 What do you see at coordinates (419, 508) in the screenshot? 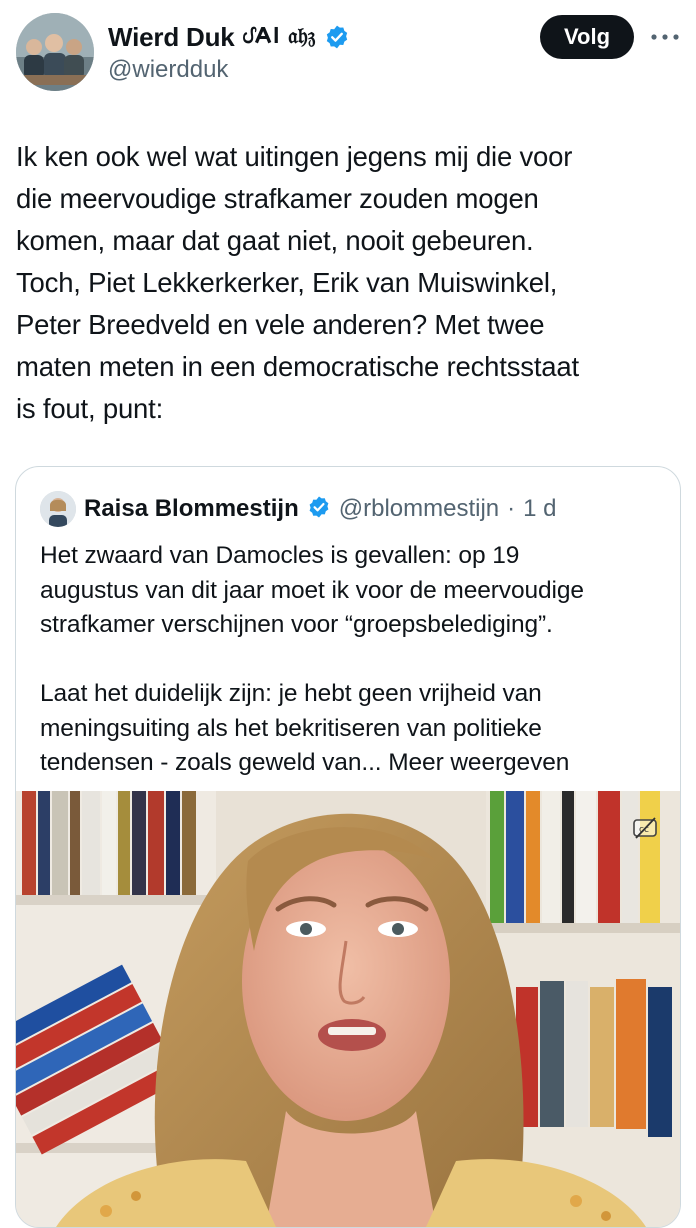
I see `quoted-author-handle: @rblommestijn` at bounding box center [419, 508].